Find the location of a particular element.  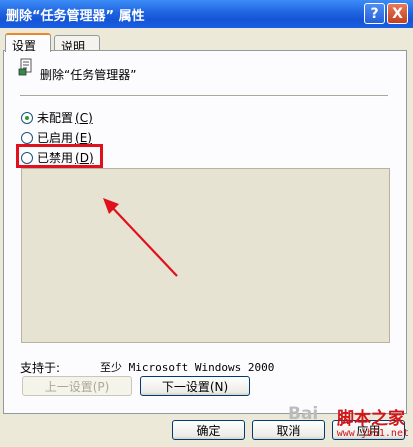

watermark-sub: www.jb51.net is located at coordinates (372, 433).